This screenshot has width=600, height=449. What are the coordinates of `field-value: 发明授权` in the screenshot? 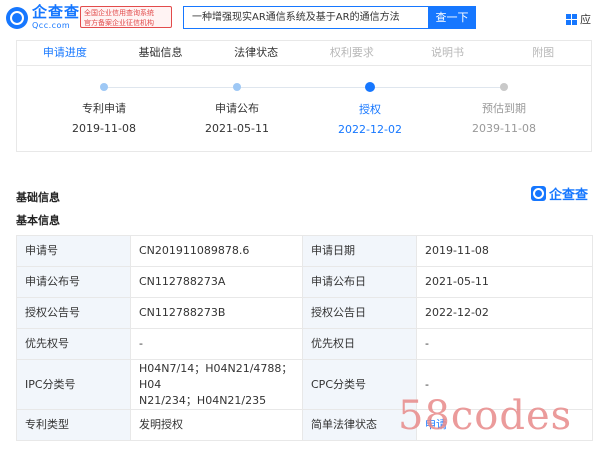 It's located at (216, 425).